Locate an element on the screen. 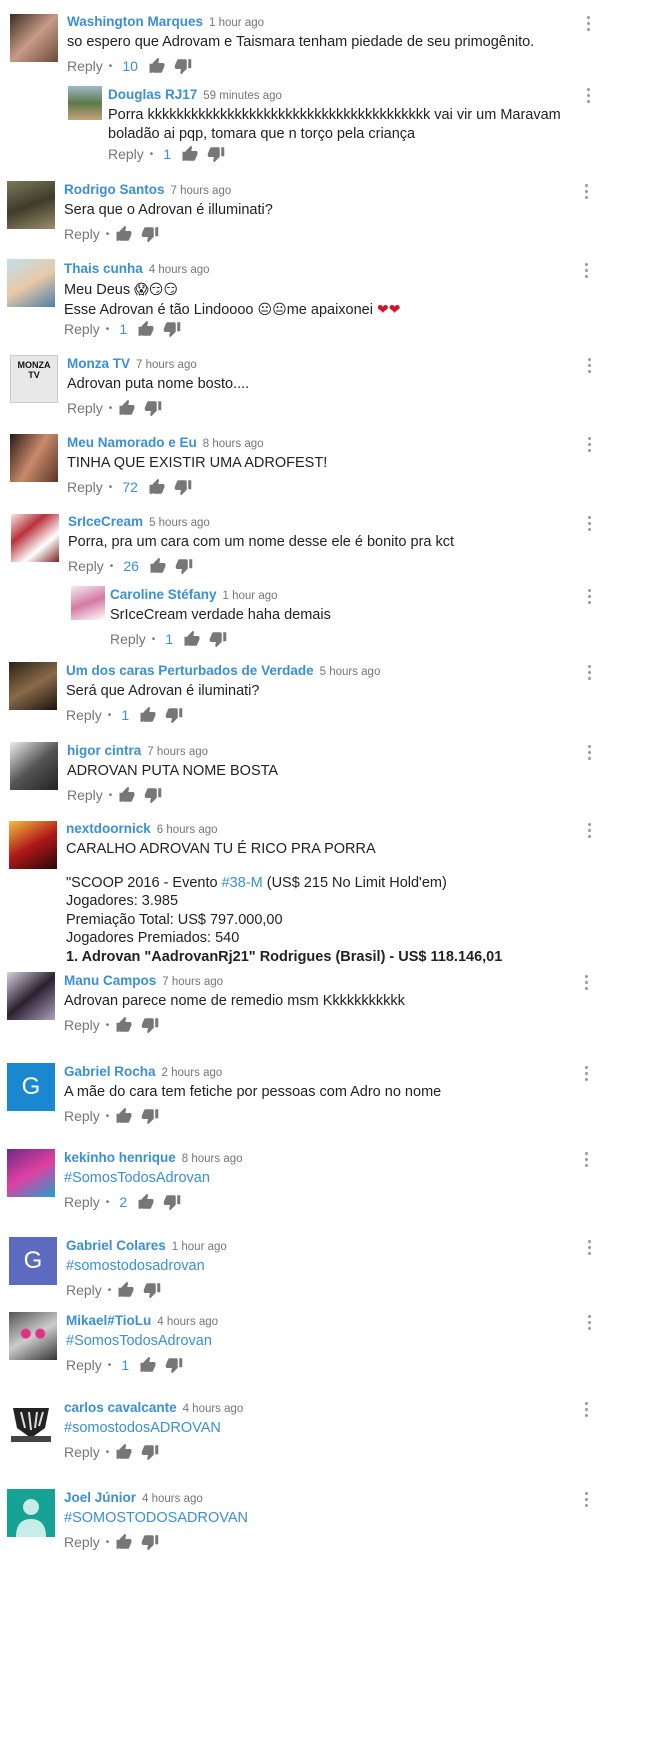 The image size is (669, 1745). author-name: nextdoornick is located at coordinates (108, 828).